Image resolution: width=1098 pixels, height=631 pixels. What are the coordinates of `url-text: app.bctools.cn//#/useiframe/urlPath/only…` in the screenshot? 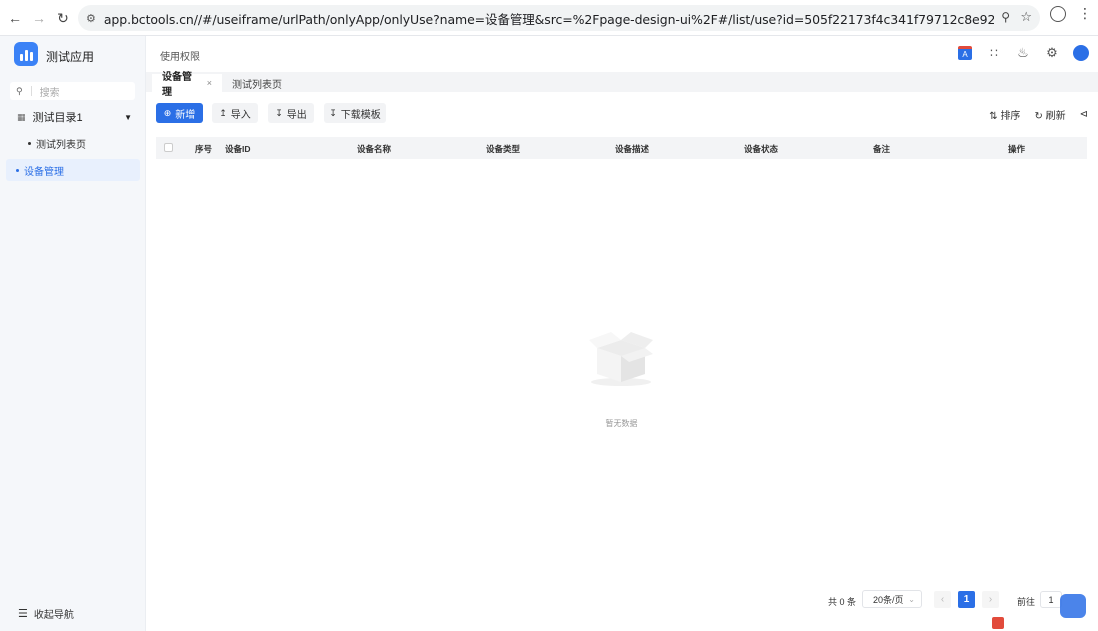 It's located at (548, 19).